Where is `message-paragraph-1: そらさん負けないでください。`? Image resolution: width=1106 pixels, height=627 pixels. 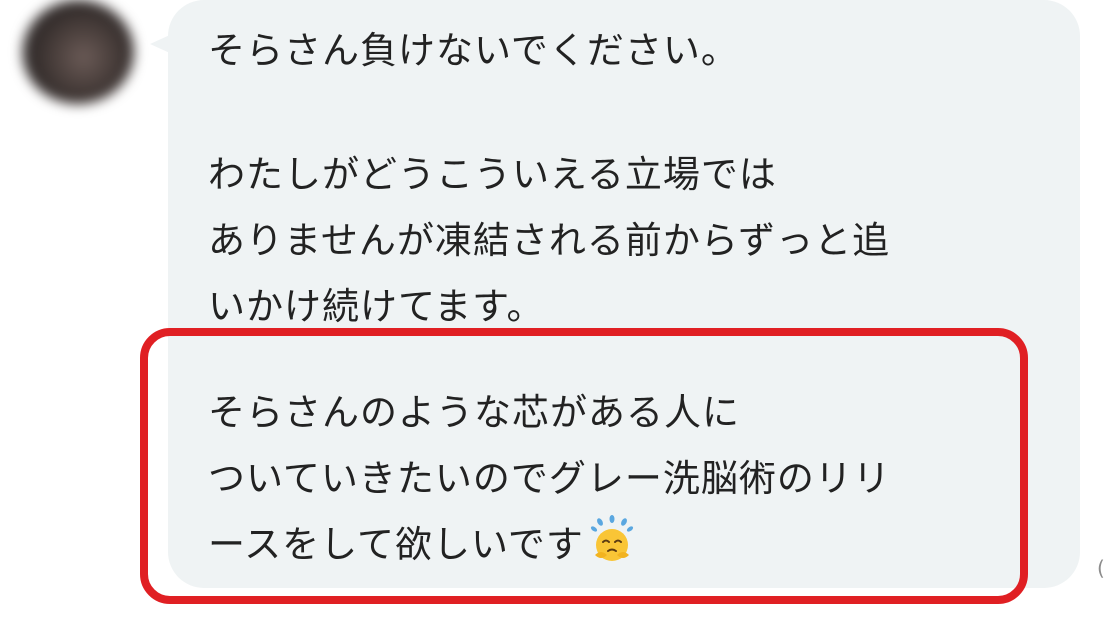
message-paragraph-1: そらさん負けないでください。 is located at coordinates (473, 51).